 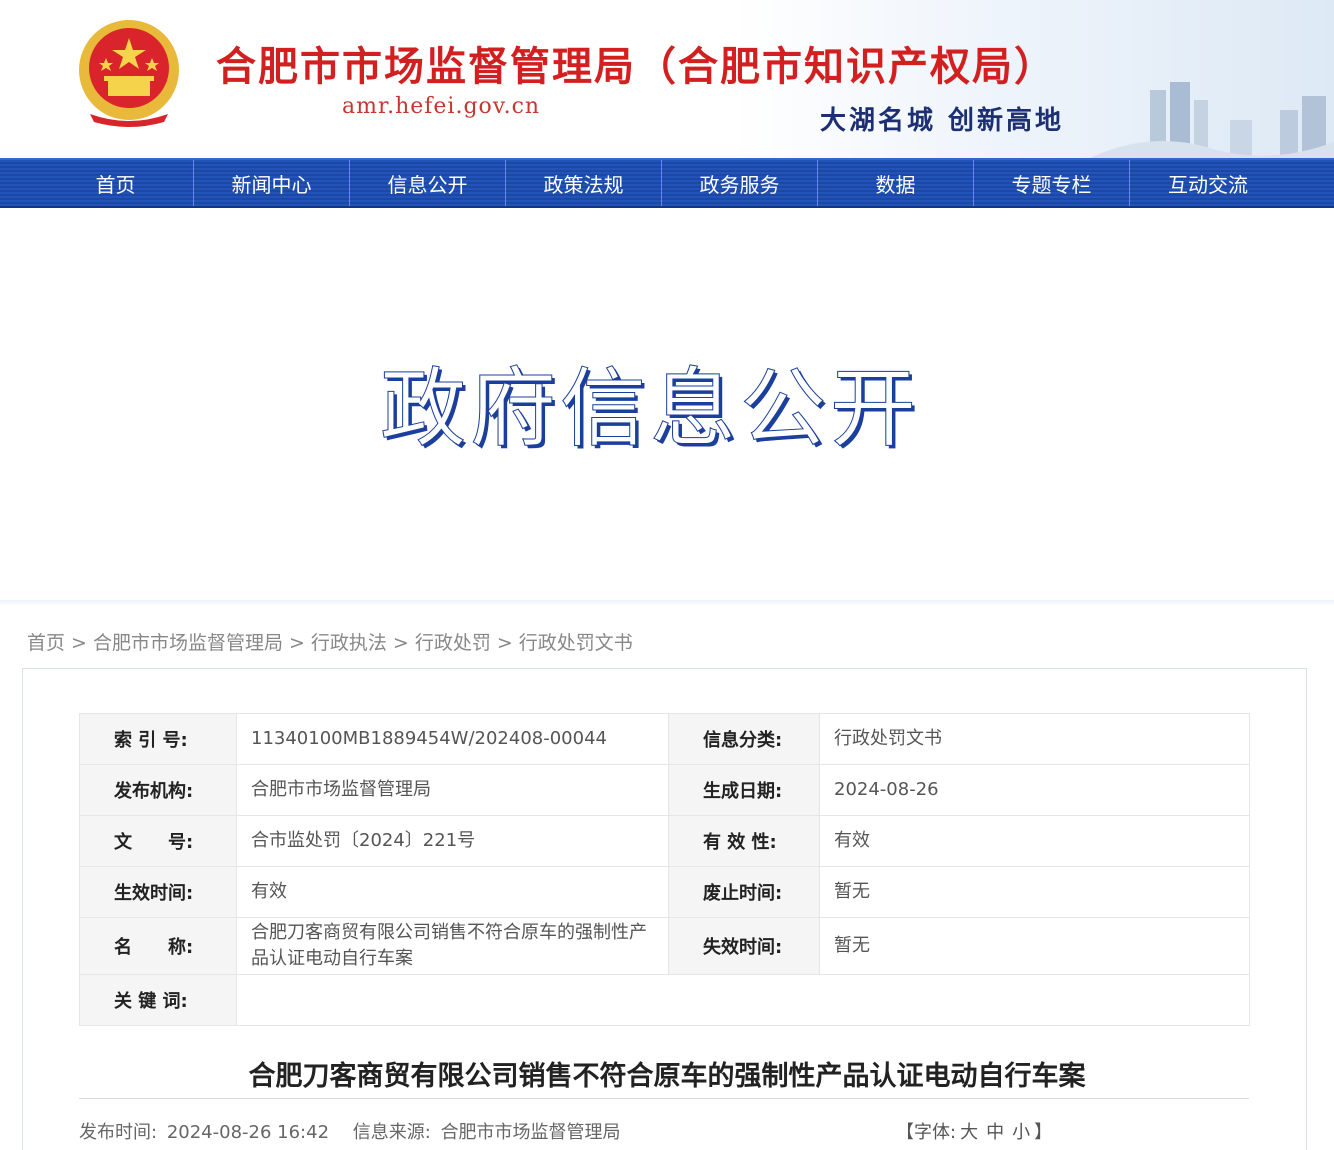 What do you see at coordinates (391, 1132) in the screenshot?
I see `source-label: 信息来源:` at bounding box center [391, 1132].